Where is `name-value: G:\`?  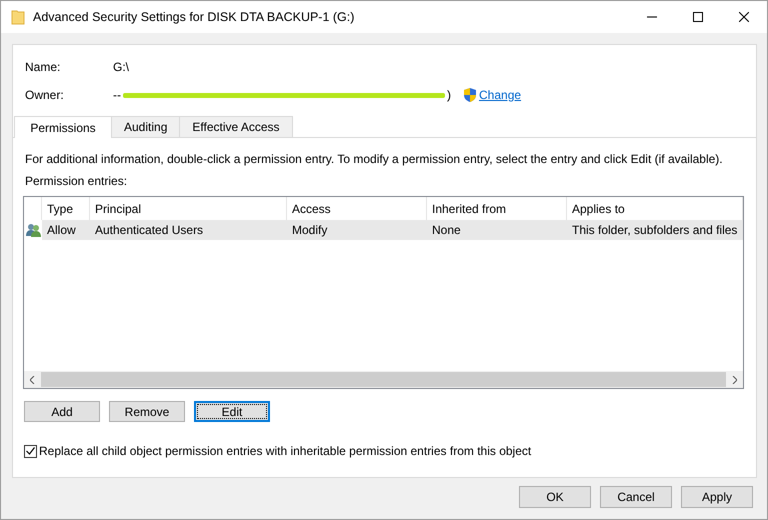 name-value: G:\ is located at coordinates (121, 67).